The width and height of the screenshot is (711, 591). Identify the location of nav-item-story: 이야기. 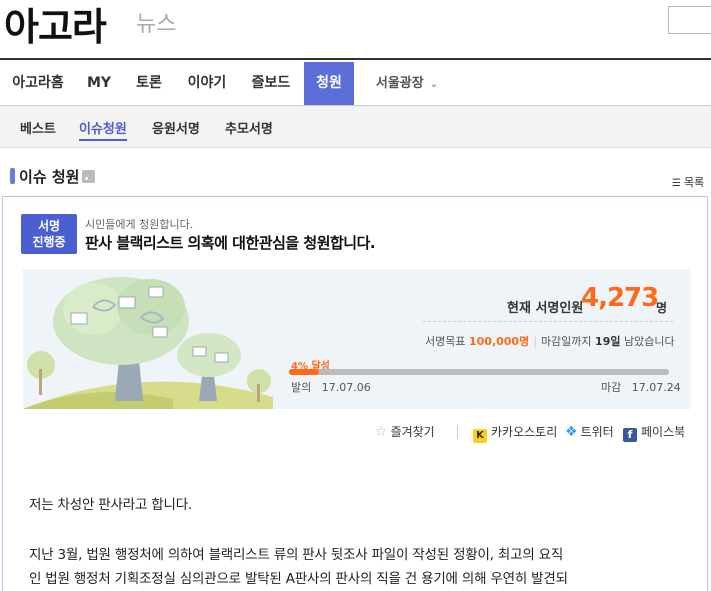
(207, 83).